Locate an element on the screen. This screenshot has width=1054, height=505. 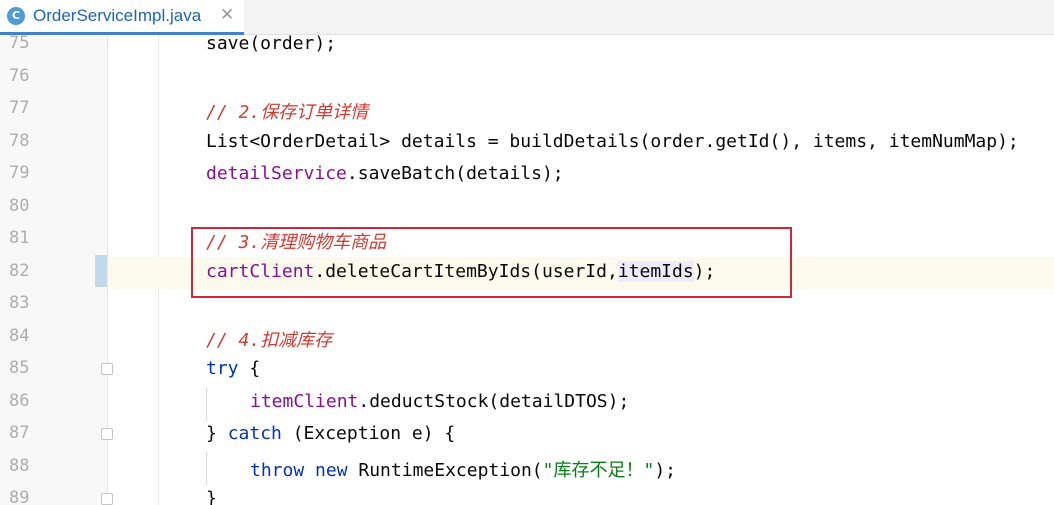
code-token: ); is located at coordinates (665, 470).